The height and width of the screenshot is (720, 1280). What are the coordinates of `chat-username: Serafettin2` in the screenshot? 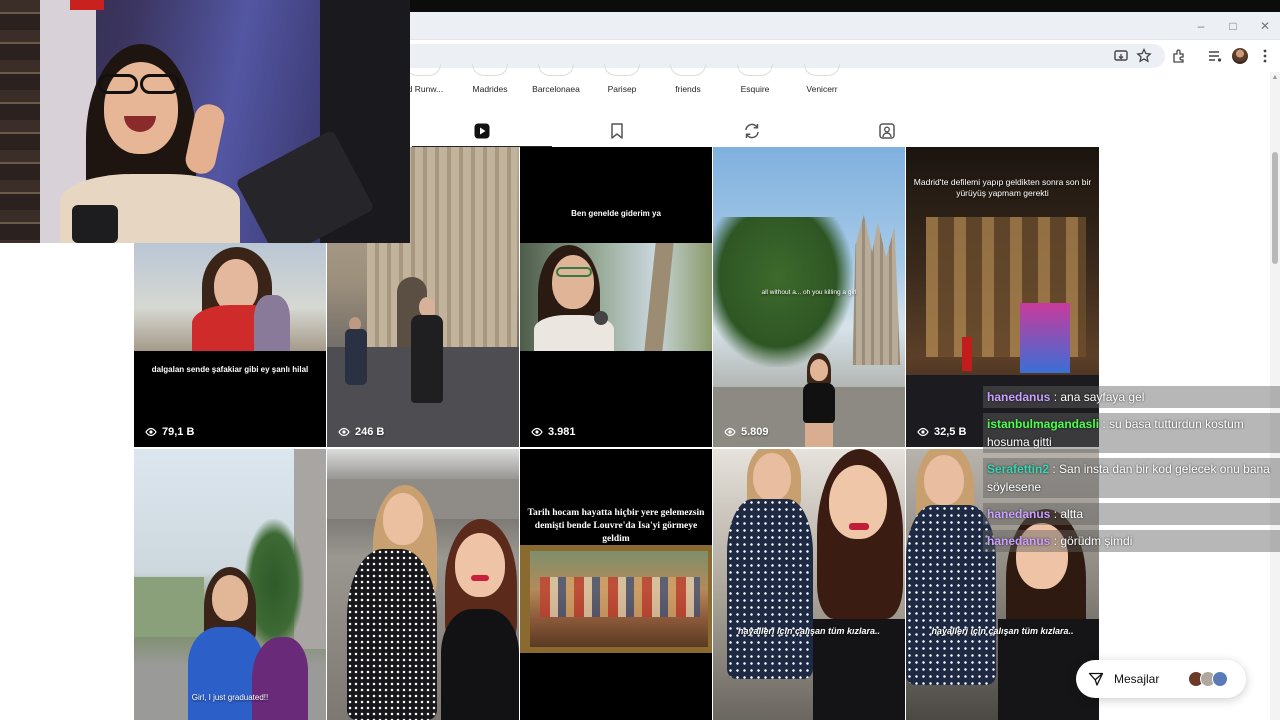 It's located at (1018, 469).